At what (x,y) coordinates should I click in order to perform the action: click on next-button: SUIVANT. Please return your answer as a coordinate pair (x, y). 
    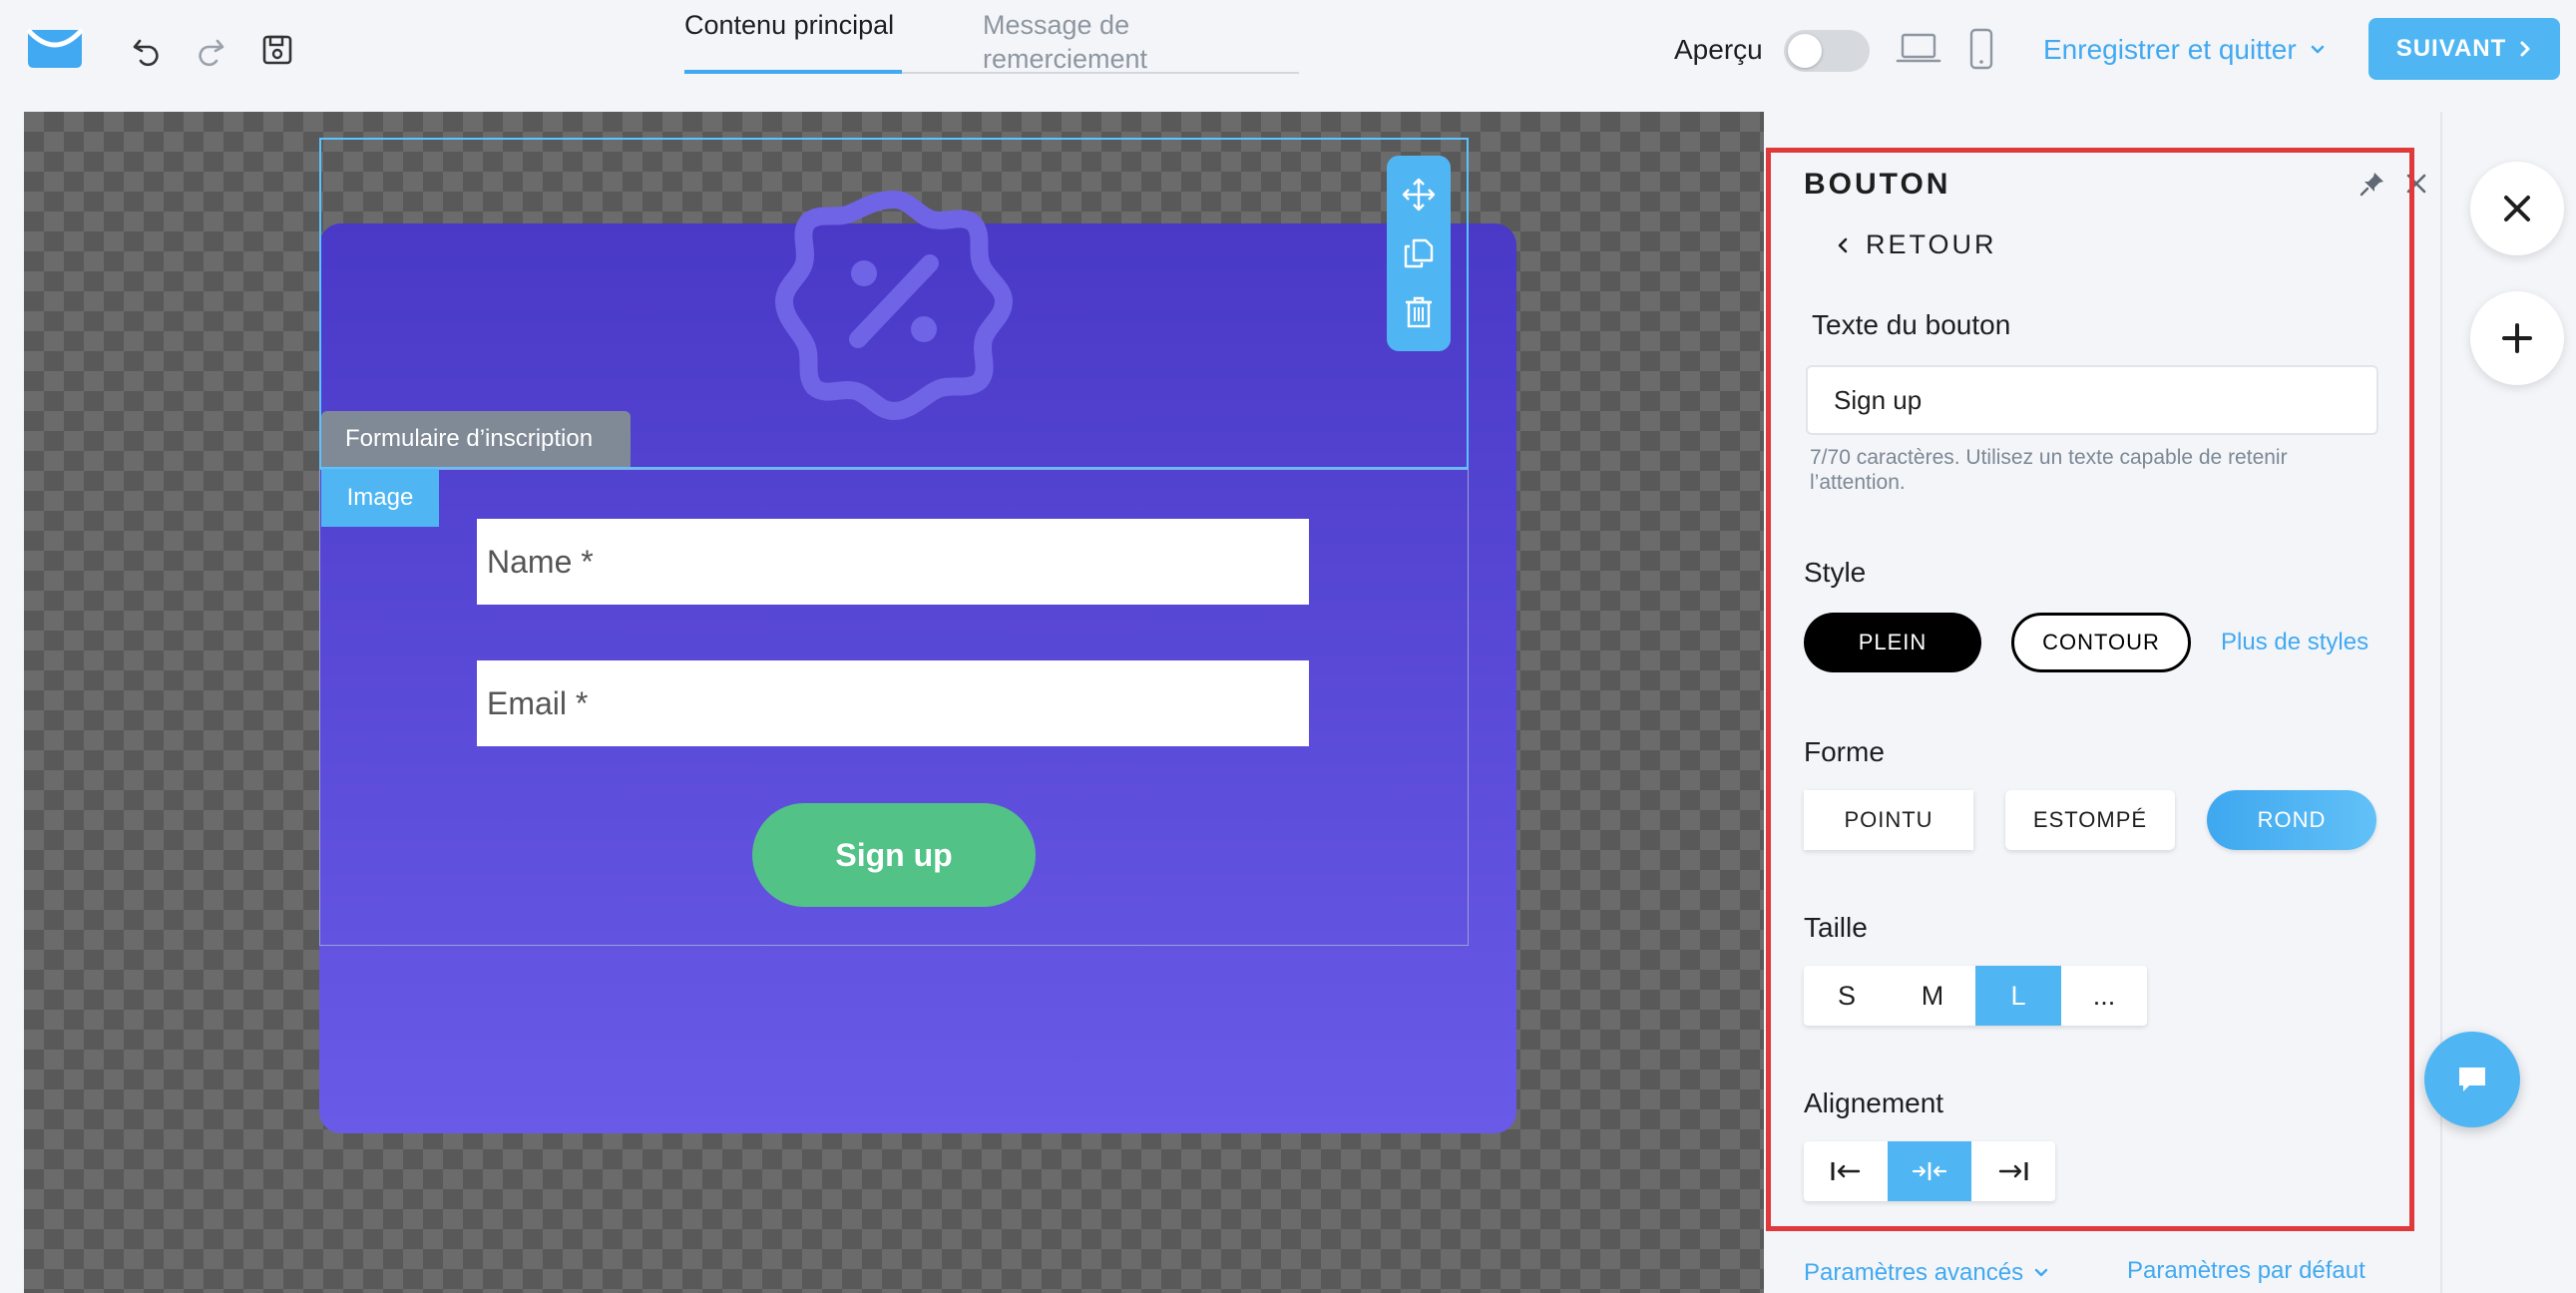
    Looking at the image, I should click on (2464, 49).